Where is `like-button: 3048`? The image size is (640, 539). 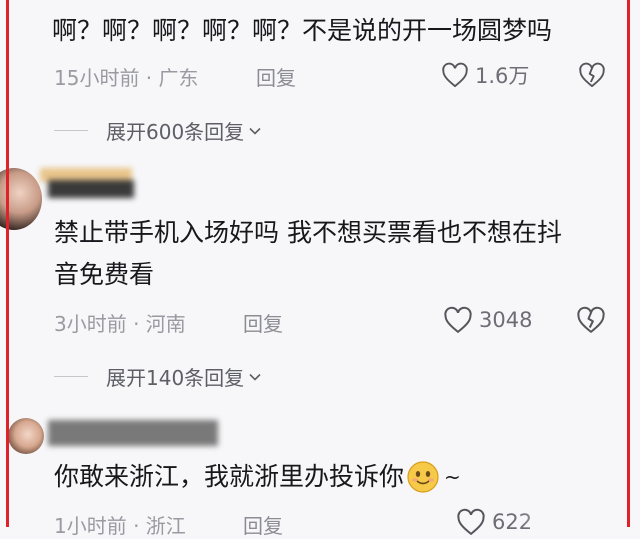
like-button: 3048 is located at coordinates (487, 320).